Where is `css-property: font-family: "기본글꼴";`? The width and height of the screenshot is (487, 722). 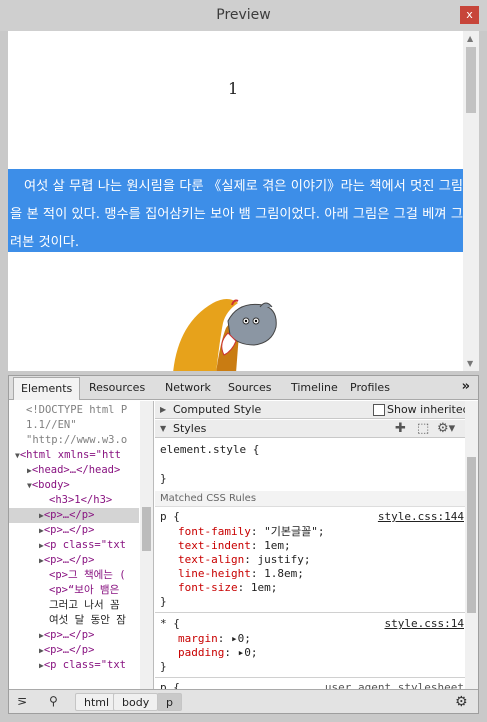
css-property: font-family: "기본글꼴"; is located at coordinates (251, 532).